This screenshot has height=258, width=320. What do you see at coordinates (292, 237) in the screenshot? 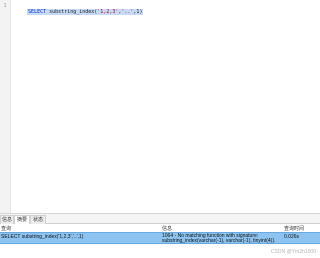
I see `time-cell: 0.026s` at bounding box center [292, 237].